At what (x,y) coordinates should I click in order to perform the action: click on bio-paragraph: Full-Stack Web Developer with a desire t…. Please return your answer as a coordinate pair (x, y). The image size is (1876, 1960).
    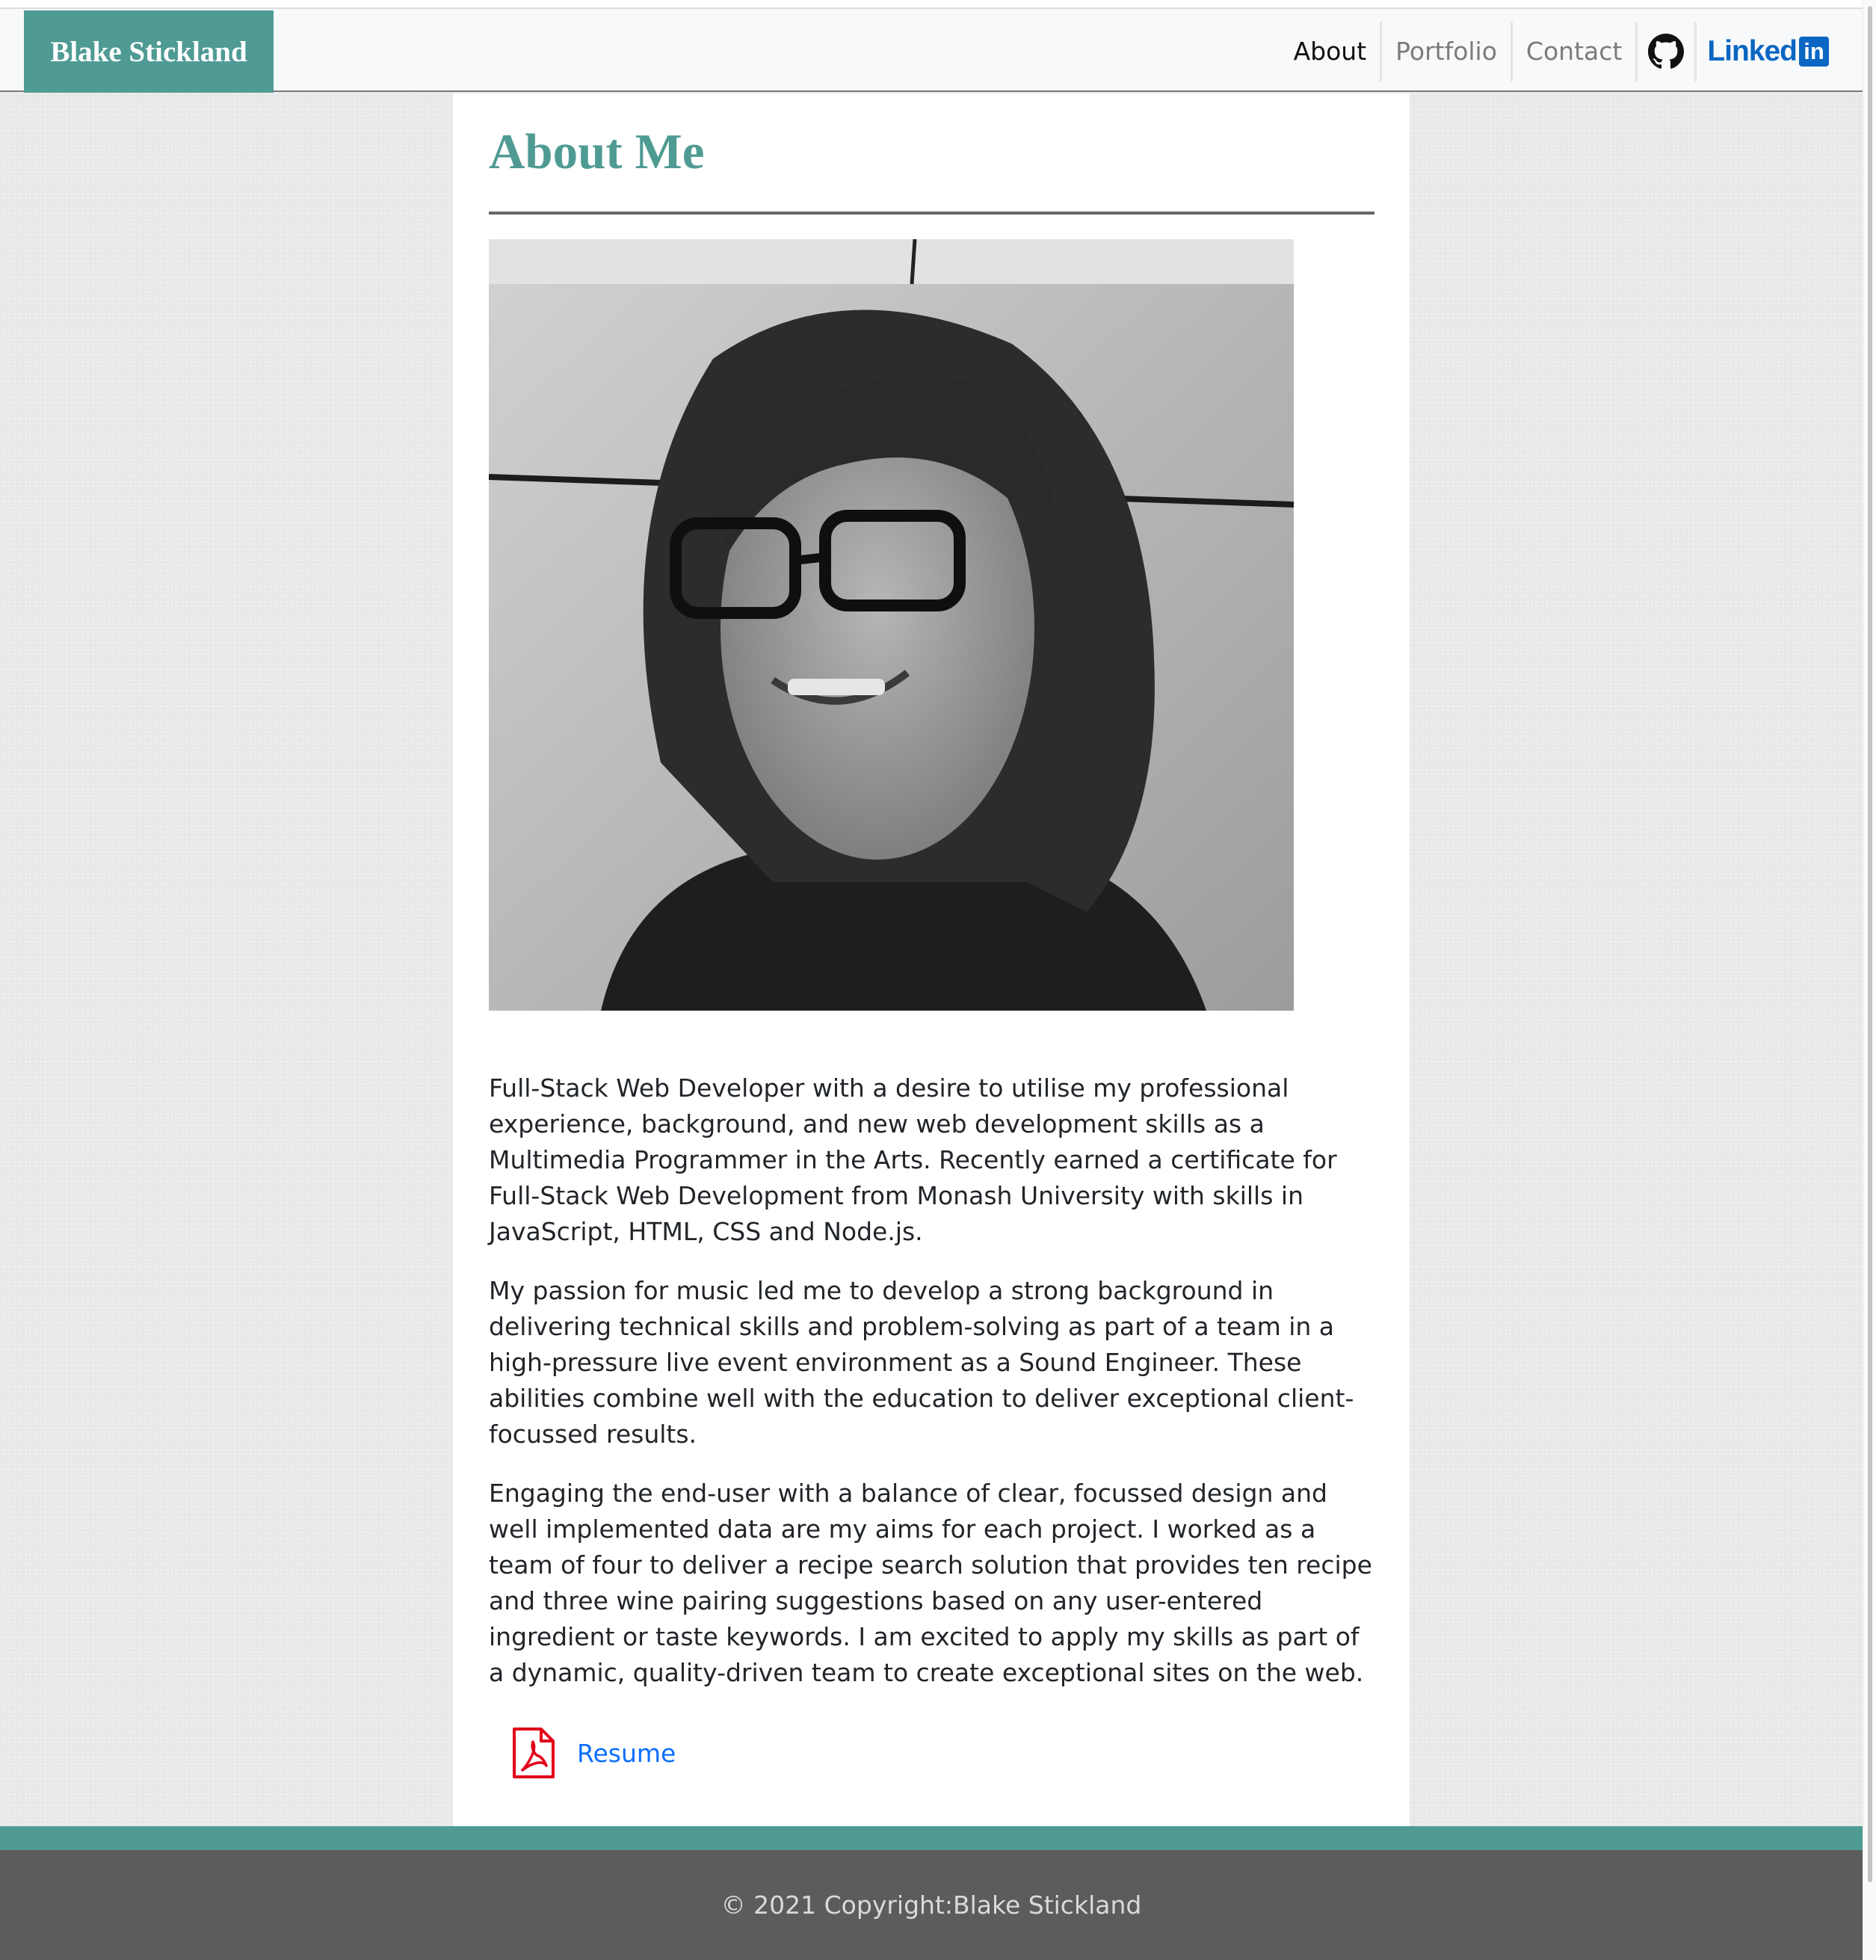
    Looking at the image, I should click on (913, 1159).